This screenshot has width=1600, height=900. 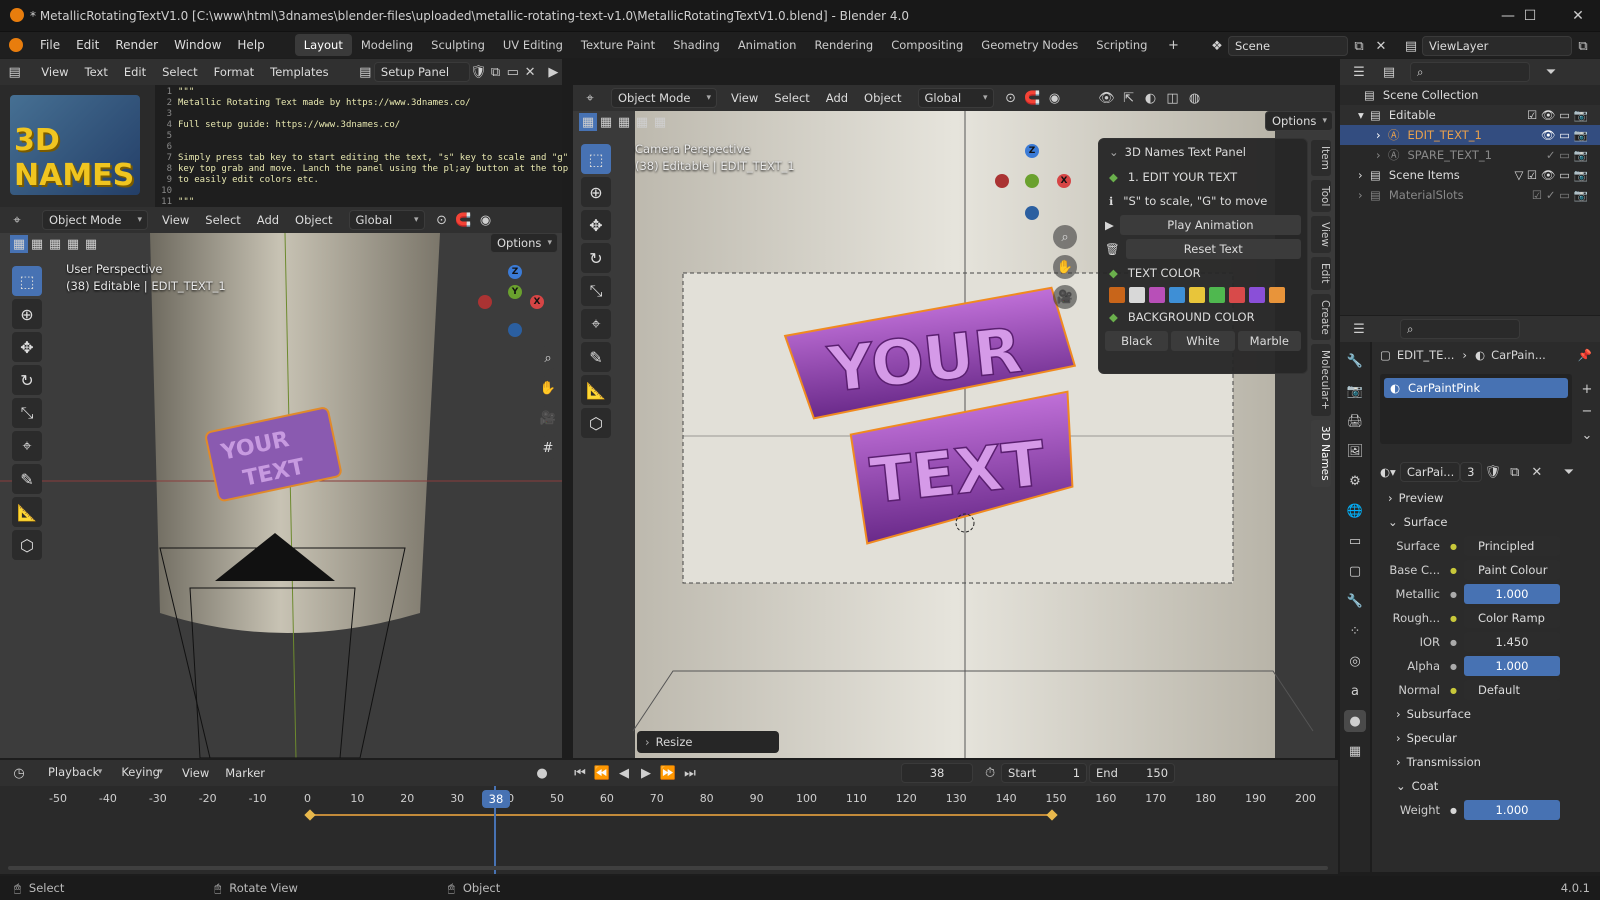 I want to click on z-axis-icon: Z, so click(x=1032, y=151).